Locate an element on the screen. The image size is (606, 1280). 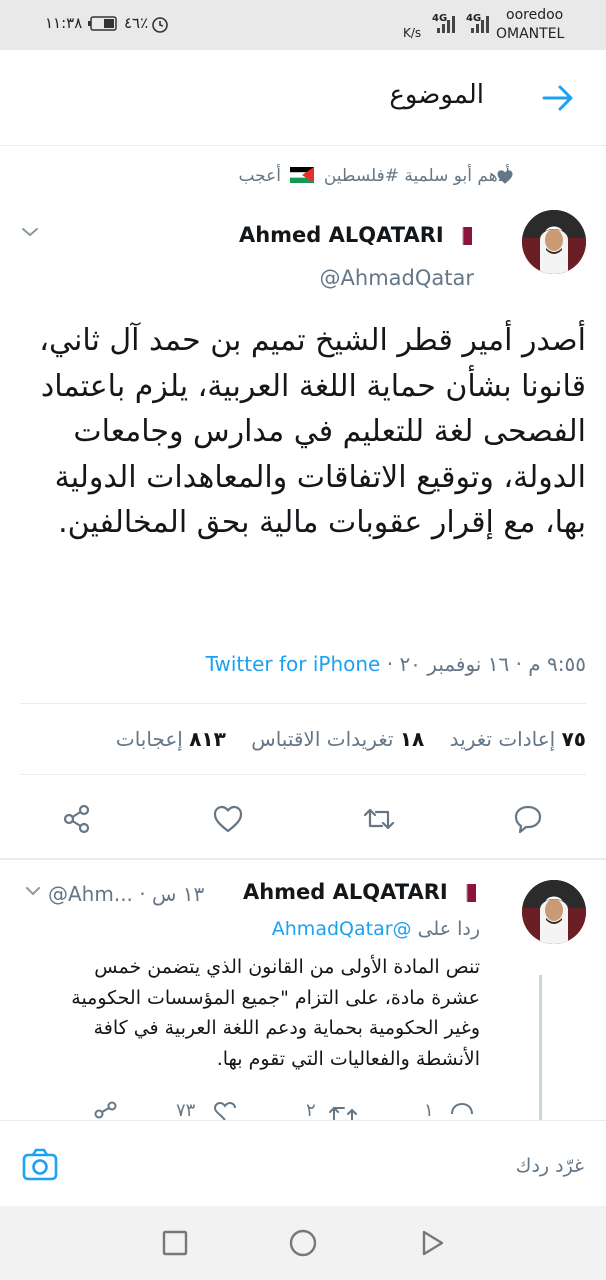
compose-reply-bar: غرّد ردك is located at coordinates (303, 1163).